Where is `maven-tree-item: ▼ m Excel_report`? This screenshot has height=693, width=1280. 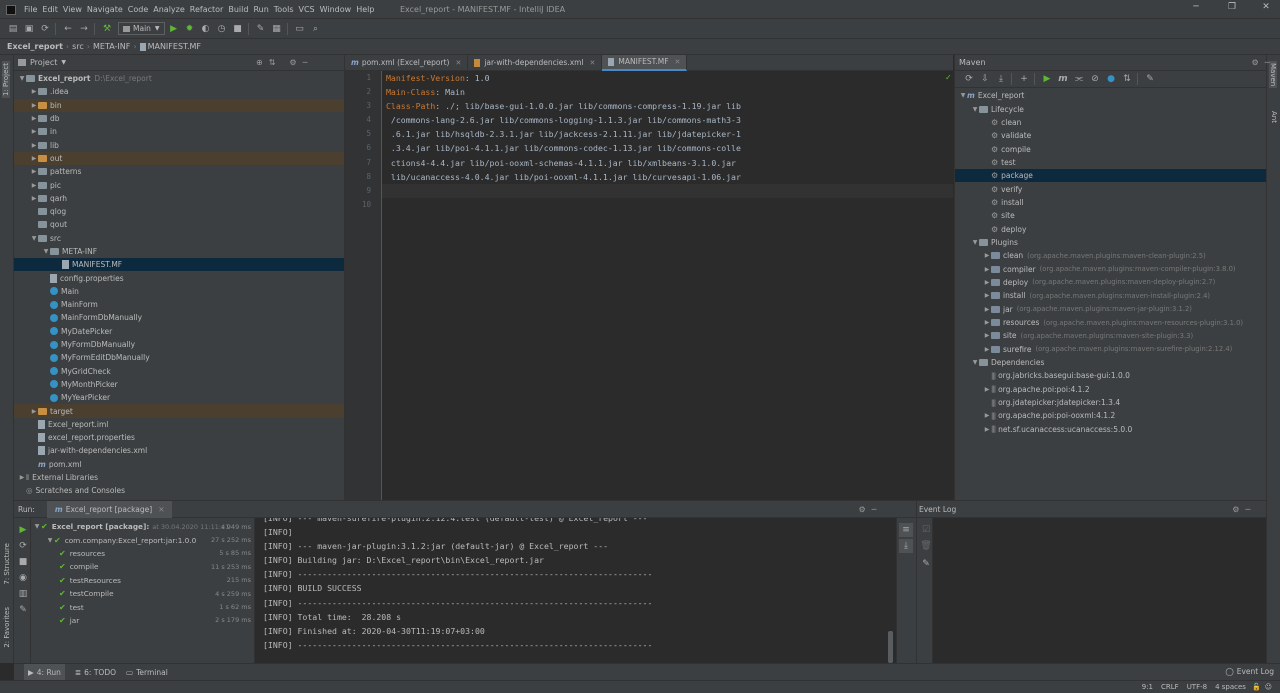
maven-tree-item: ▼ m Excel_report is located at coordinates (1110, 95).